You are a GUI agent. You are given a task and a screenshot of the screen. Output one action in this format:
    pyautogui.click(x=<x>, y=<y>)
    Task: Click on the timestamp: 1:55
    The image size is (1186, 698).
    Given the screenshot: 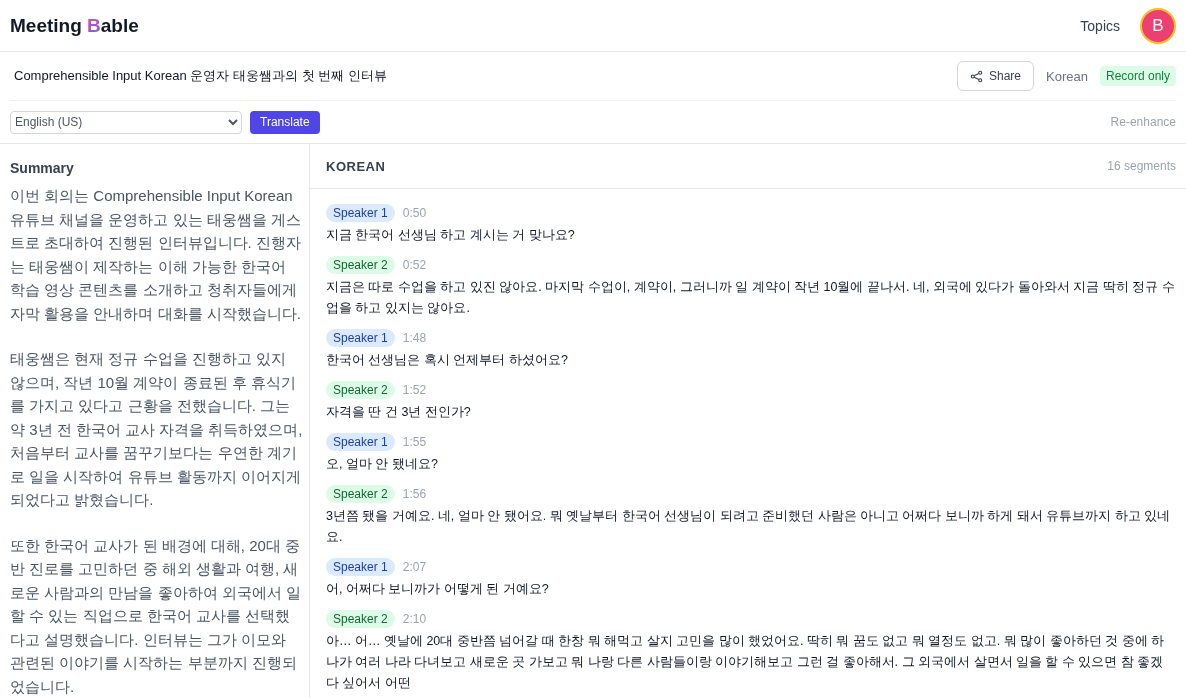 What is the action you would take?
    pyautogui.click(x=414, y=442)
    